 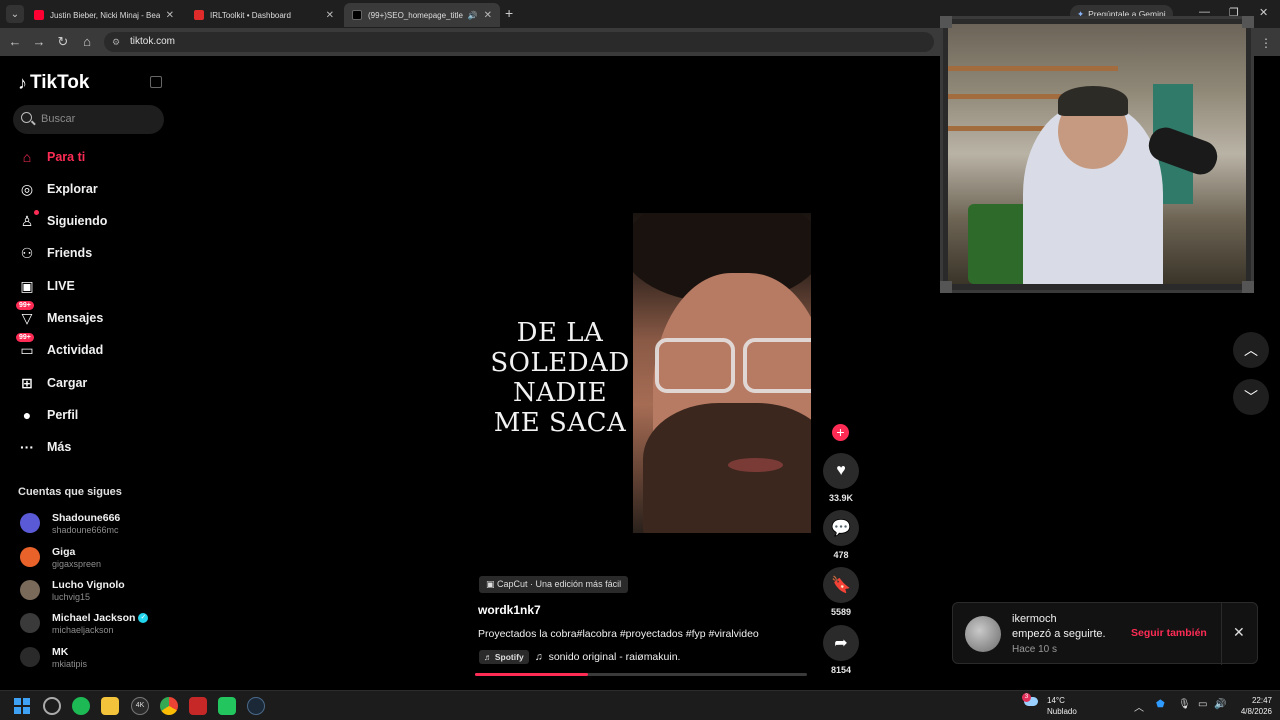 What do you see at coordinates (1034, 619) in the screenshot?
I see `notification-user: ikermoch` at bounding box center [1034, 619].